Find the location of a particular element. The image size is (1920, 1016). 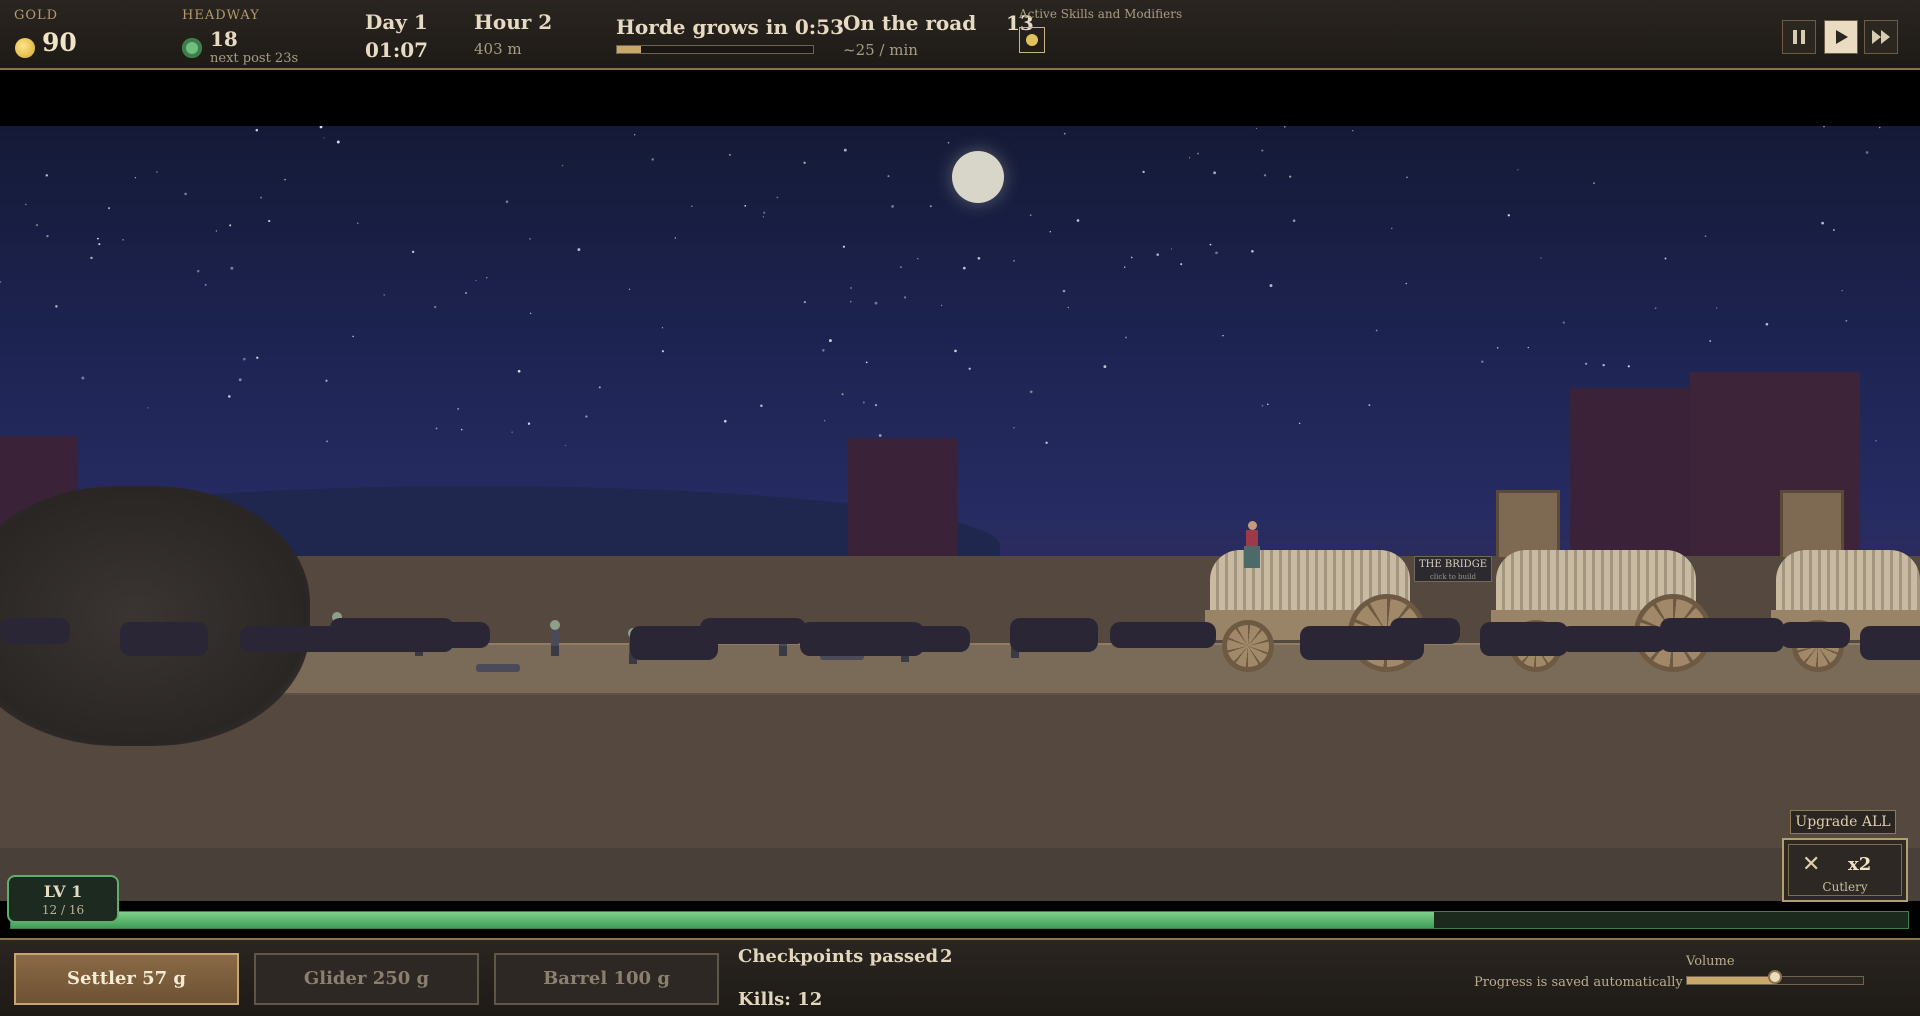

gold-coin-icon is located at coordinates (25, 48).